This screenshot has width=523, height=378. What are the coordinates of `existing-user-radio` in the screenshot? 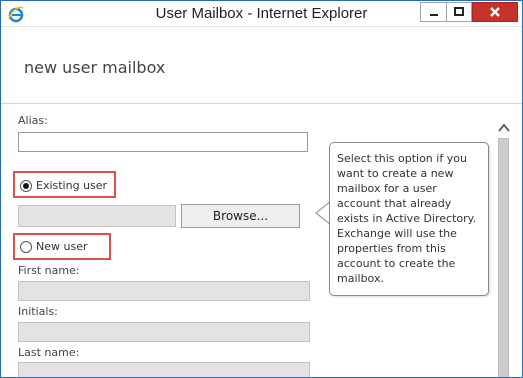 It's located at (26, 185).